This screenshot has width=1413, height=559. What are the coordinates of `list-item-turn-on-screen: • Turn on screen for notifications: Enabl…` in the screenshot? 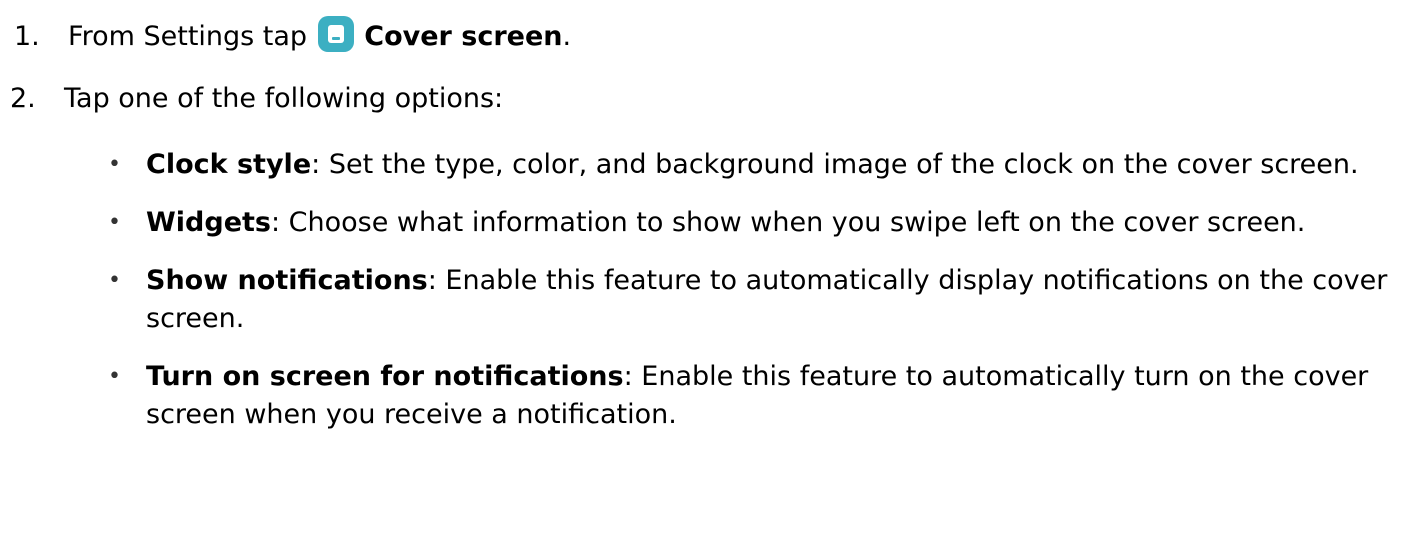 It's located at (755, 396).